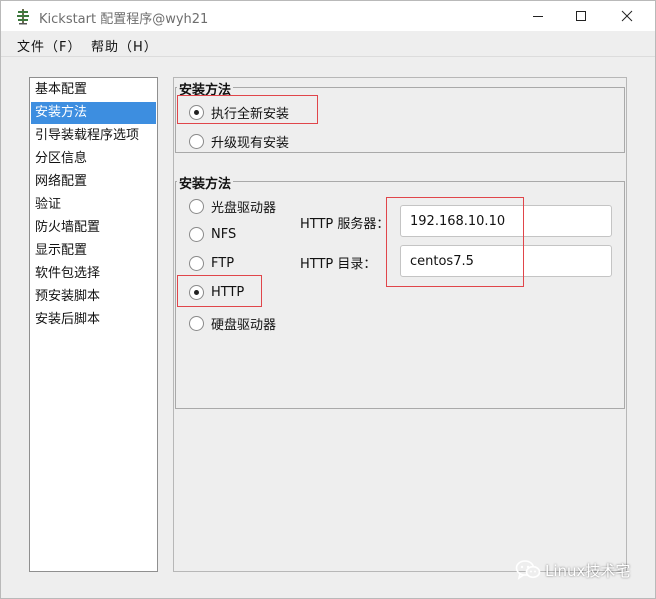 This screenshot has width=656, height=599. I want to click on section-item-display: 显示配置, so click(93, 251).